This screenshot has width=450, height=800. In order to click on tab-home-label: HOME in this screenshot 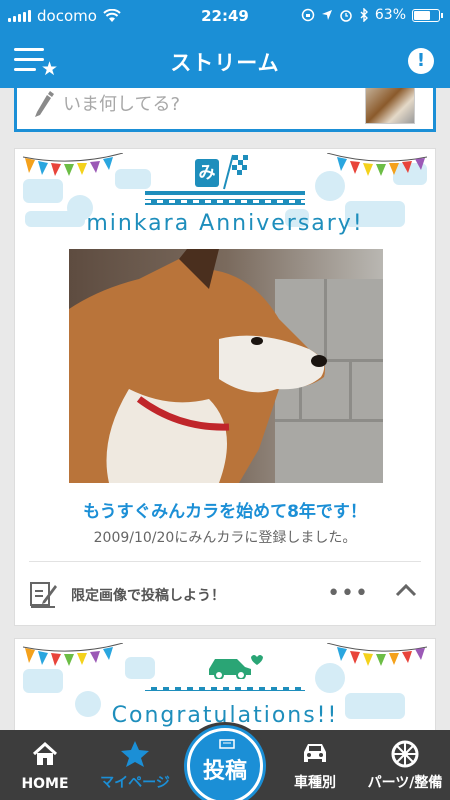, I will do `click(45, 784)`.